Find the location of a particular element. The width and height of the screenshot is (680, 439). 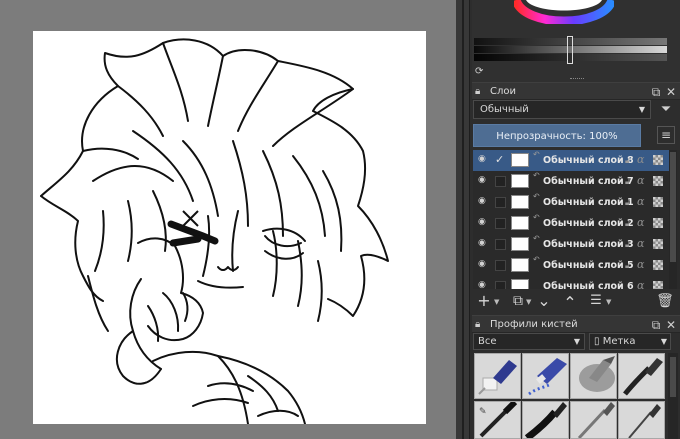

tag-label: Метка is located at coordinates (619, 341).